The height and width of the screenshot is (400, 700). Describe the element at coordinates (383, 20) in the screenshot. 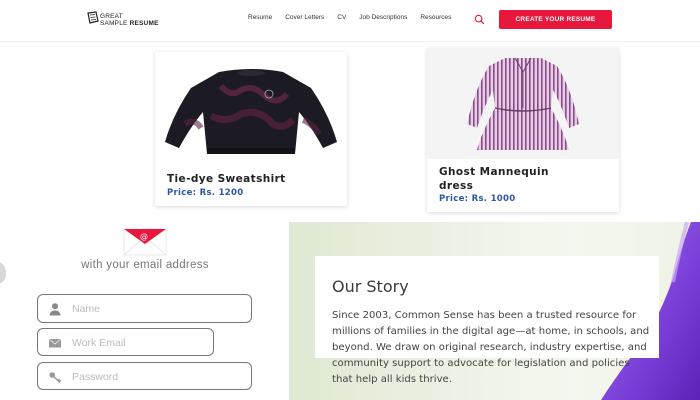

I see `nav-job-descriptions: Job Descriptions` at that location.